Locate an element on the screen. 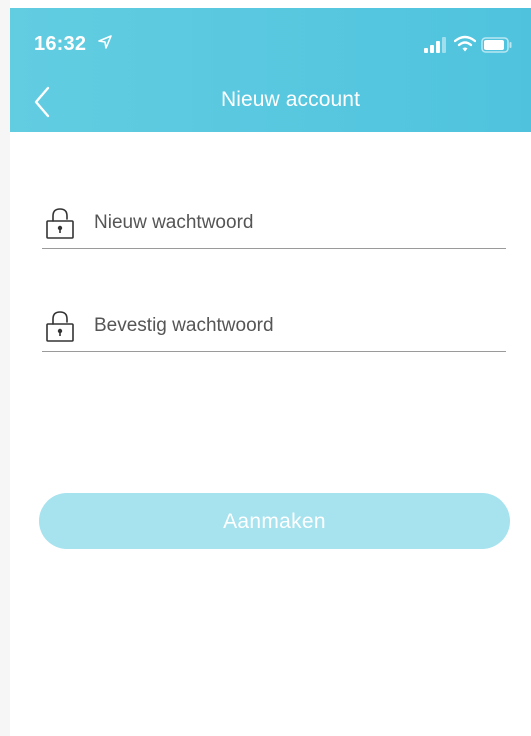  new-password-input is located at coordinates (294, 223).